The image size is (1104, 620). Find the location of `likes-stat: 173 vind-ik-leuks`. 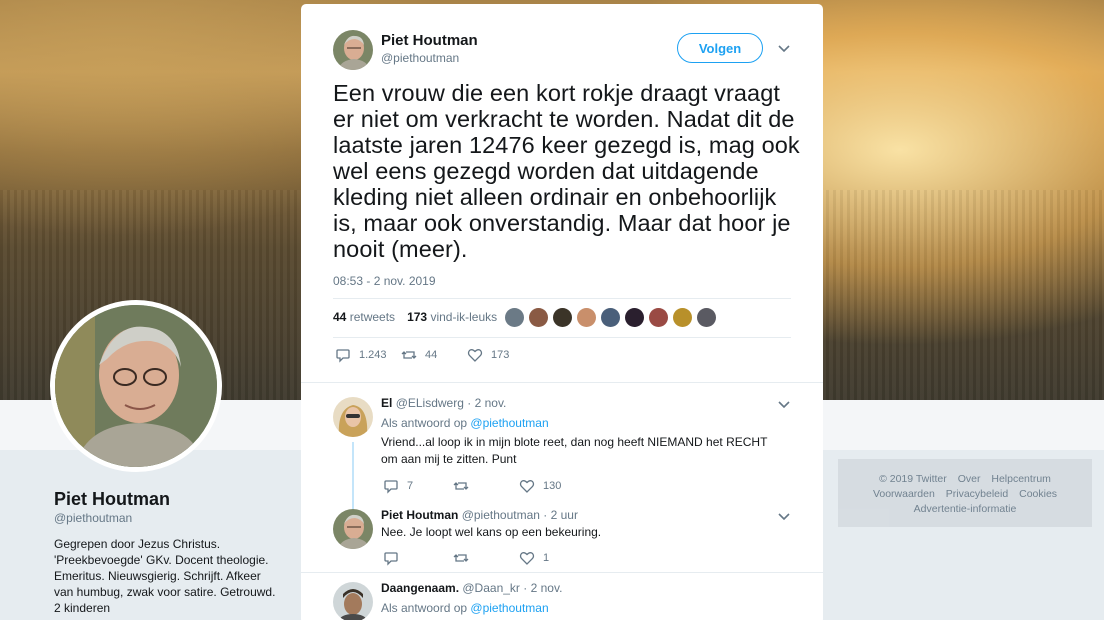

likes-stat: 173 vind-ik-leuks is located at coordinates (452, 317).